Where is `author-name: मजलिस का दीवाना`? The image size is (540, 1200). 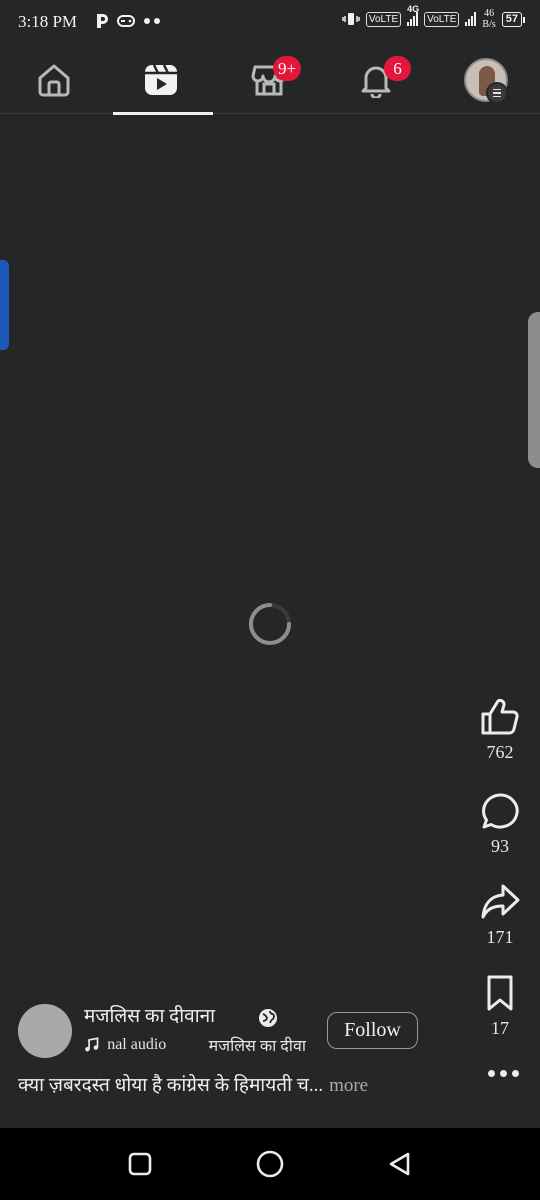
author-name: मजलिस का दीवाना is located at coordinates (149, 1015).